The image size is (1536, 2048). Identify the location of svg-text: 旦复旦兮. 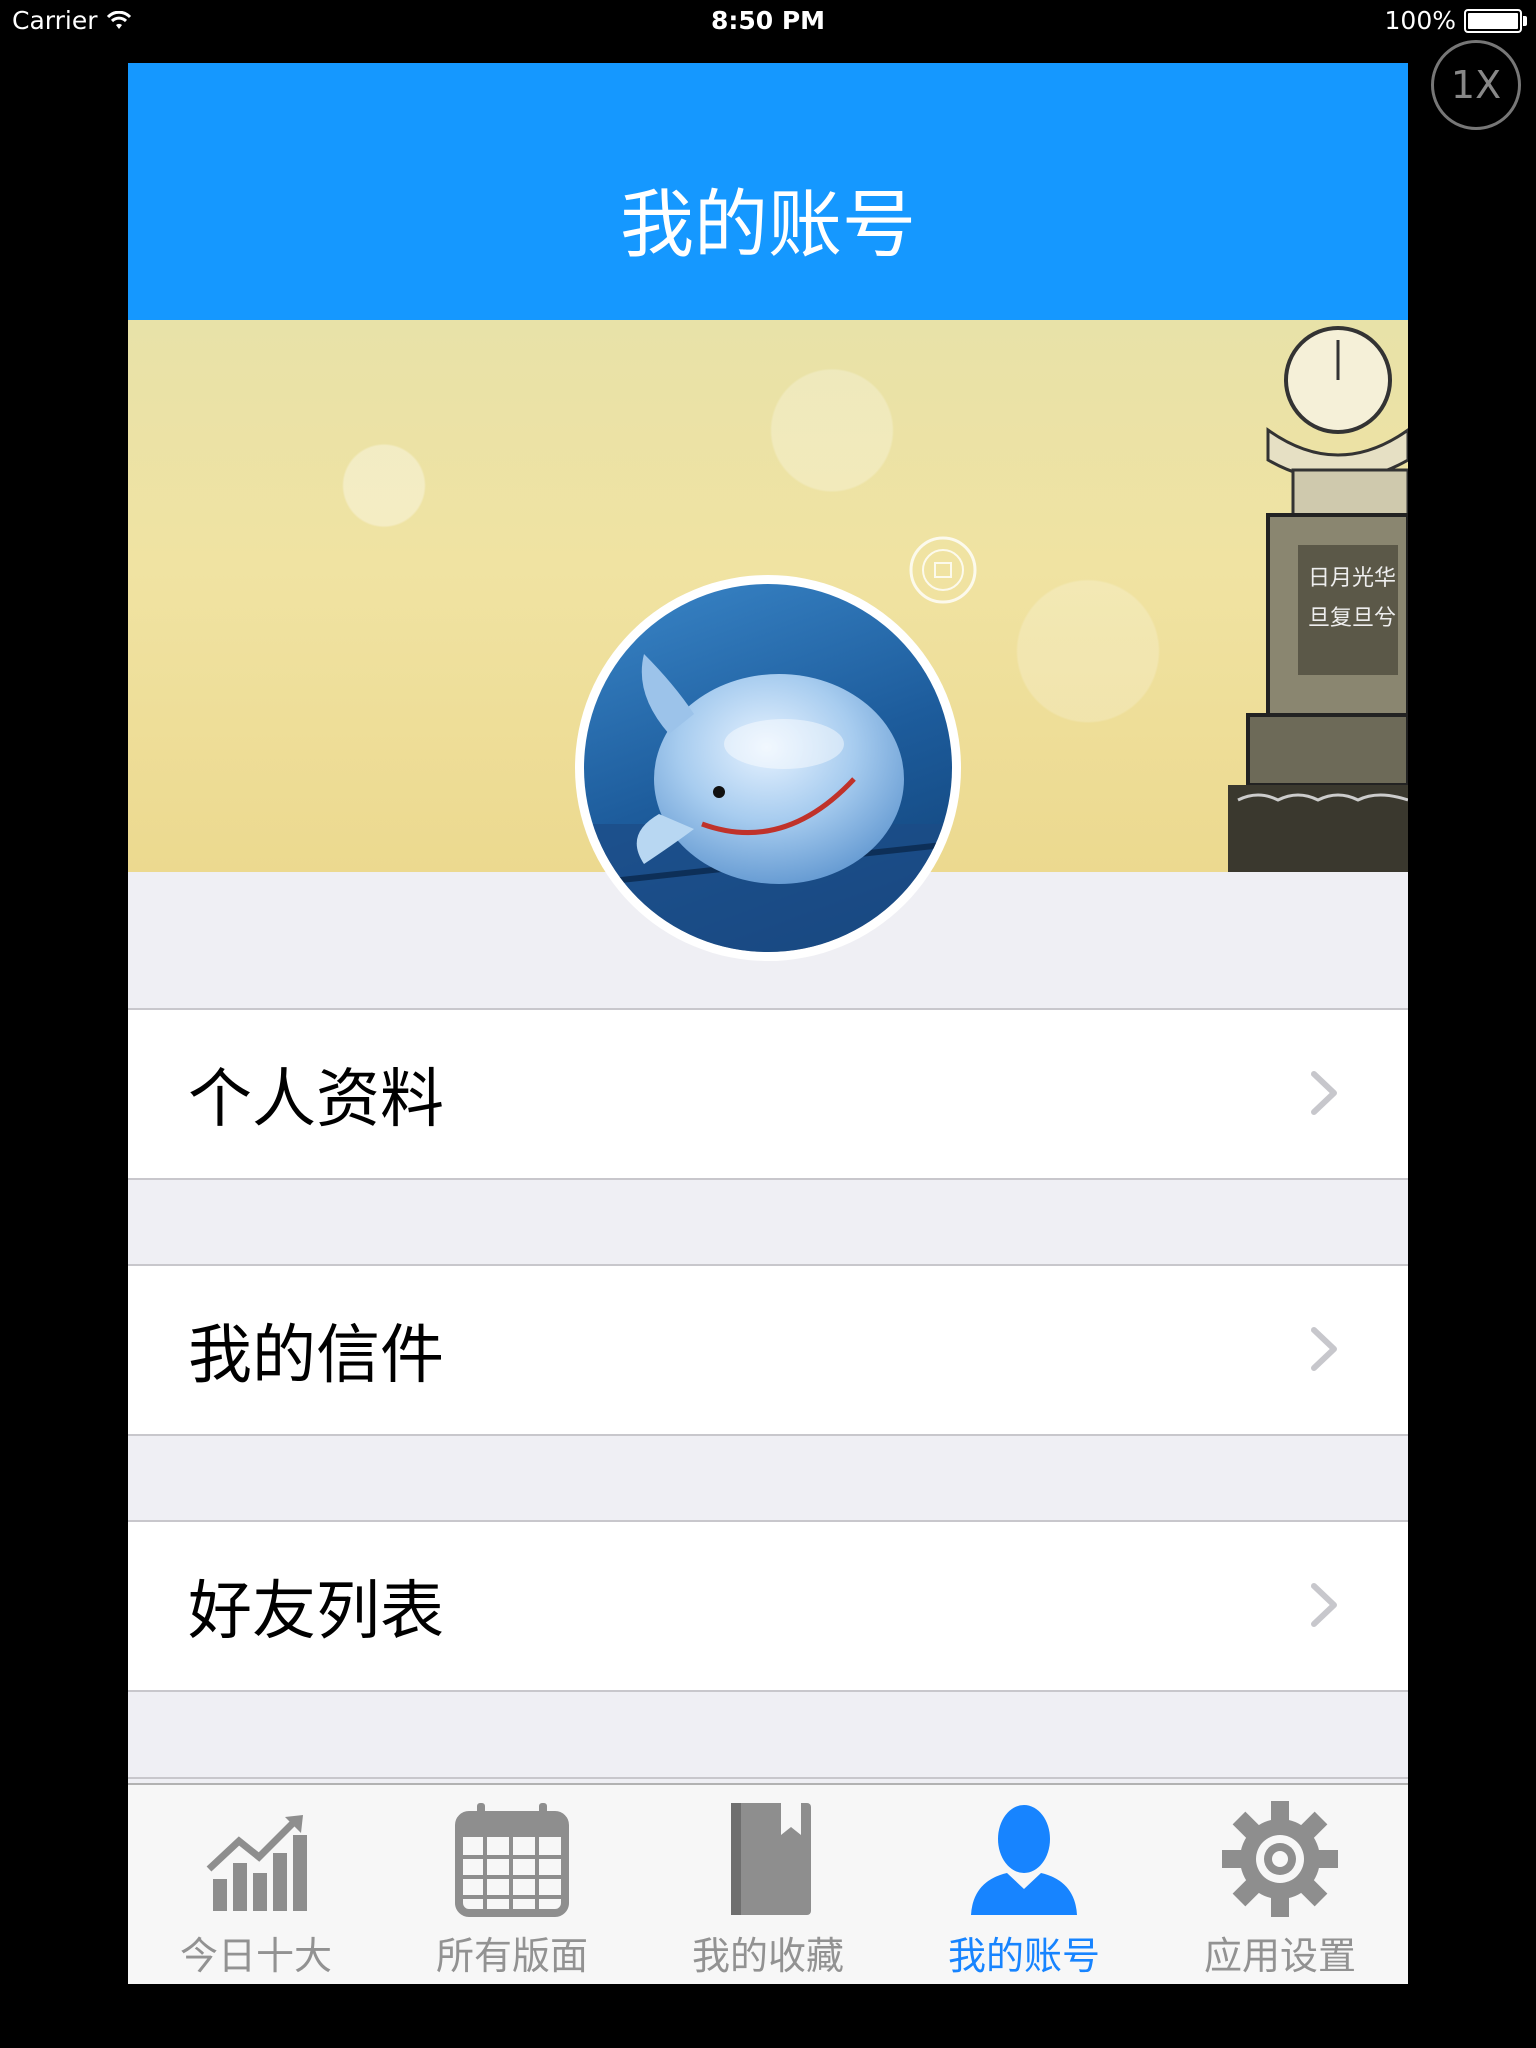
(1352, 618).